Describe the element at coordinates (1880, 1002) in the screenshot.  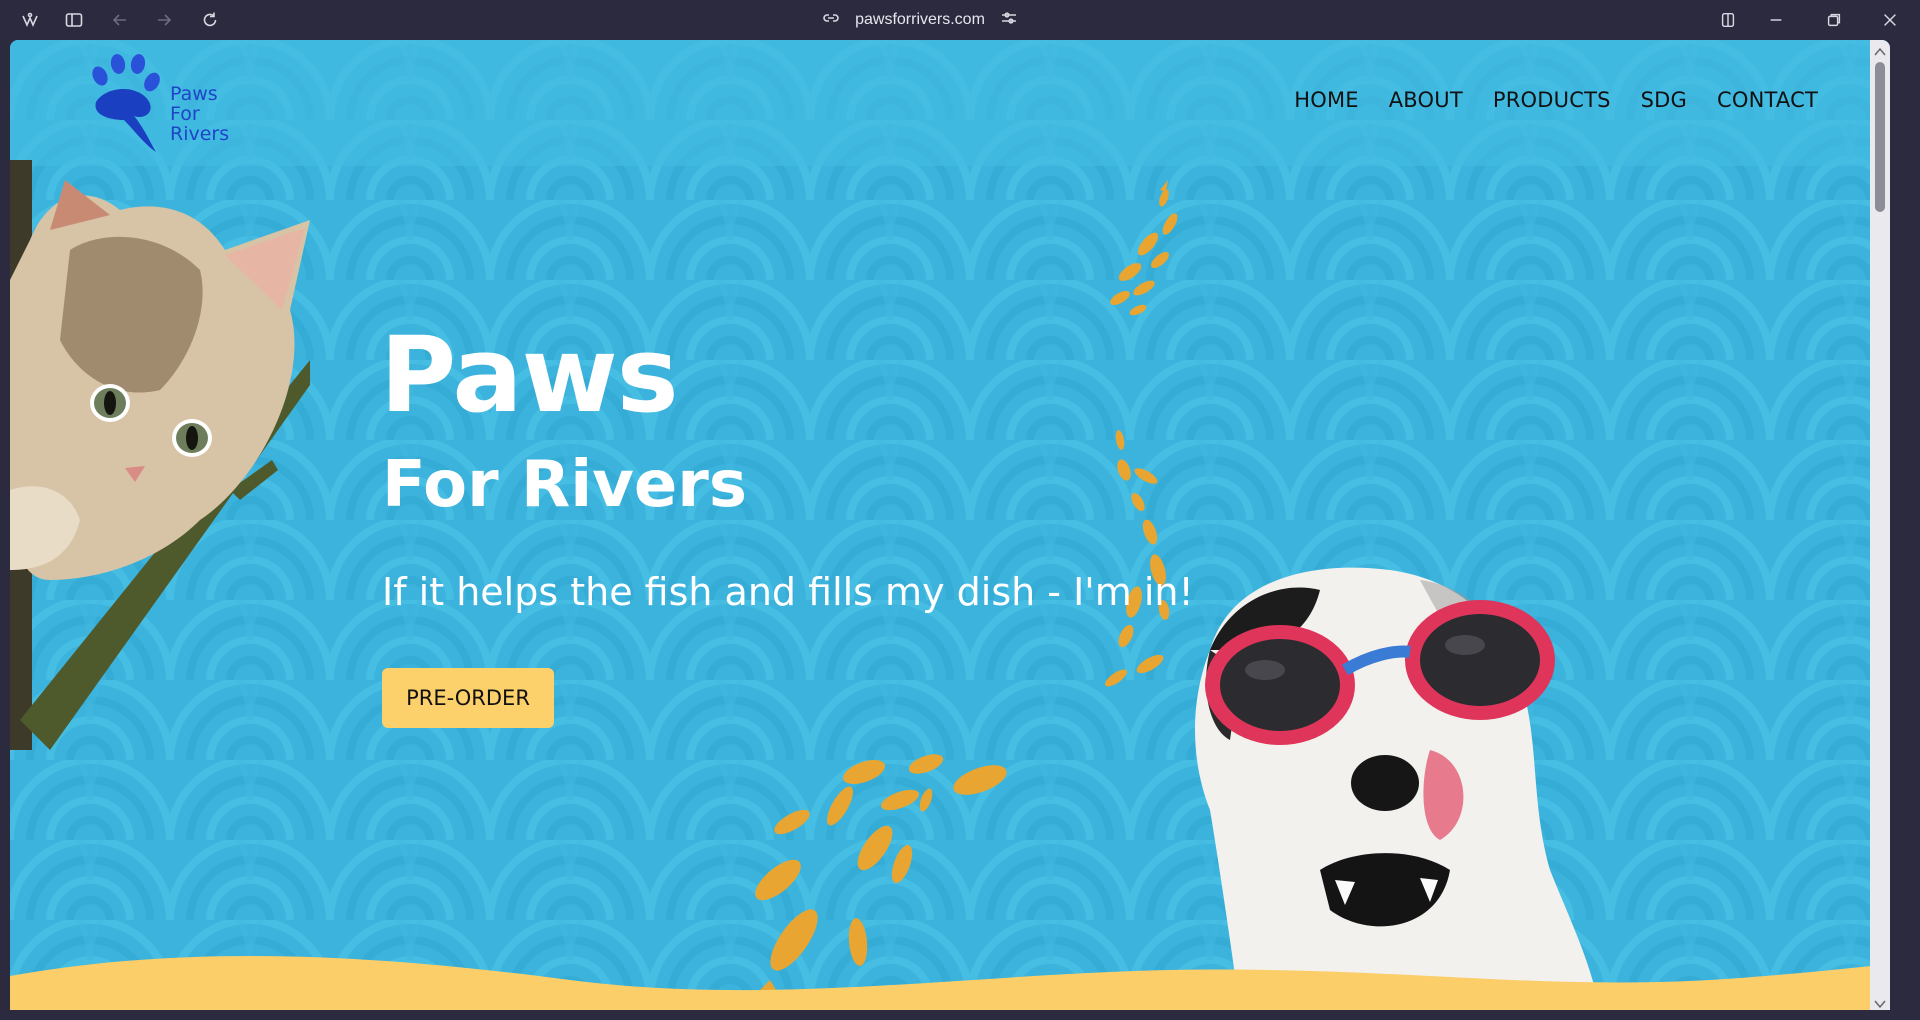
I see `scroll-down-icon` at that location.